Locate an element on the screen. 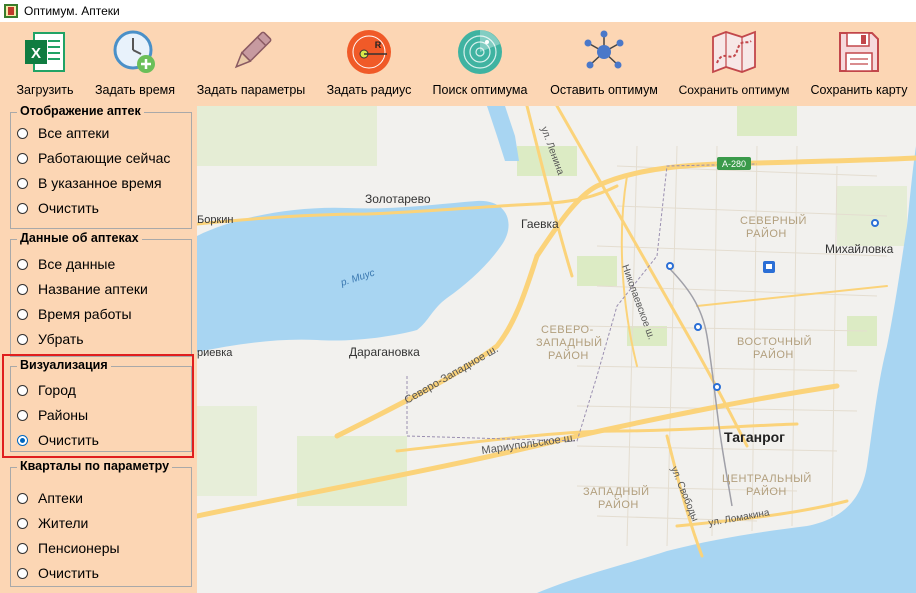 The width and height of the screenshot is (916, 593). map-label-sz-district-2: ЗАПАДНЫЙ is located at coordinates (569, 342).